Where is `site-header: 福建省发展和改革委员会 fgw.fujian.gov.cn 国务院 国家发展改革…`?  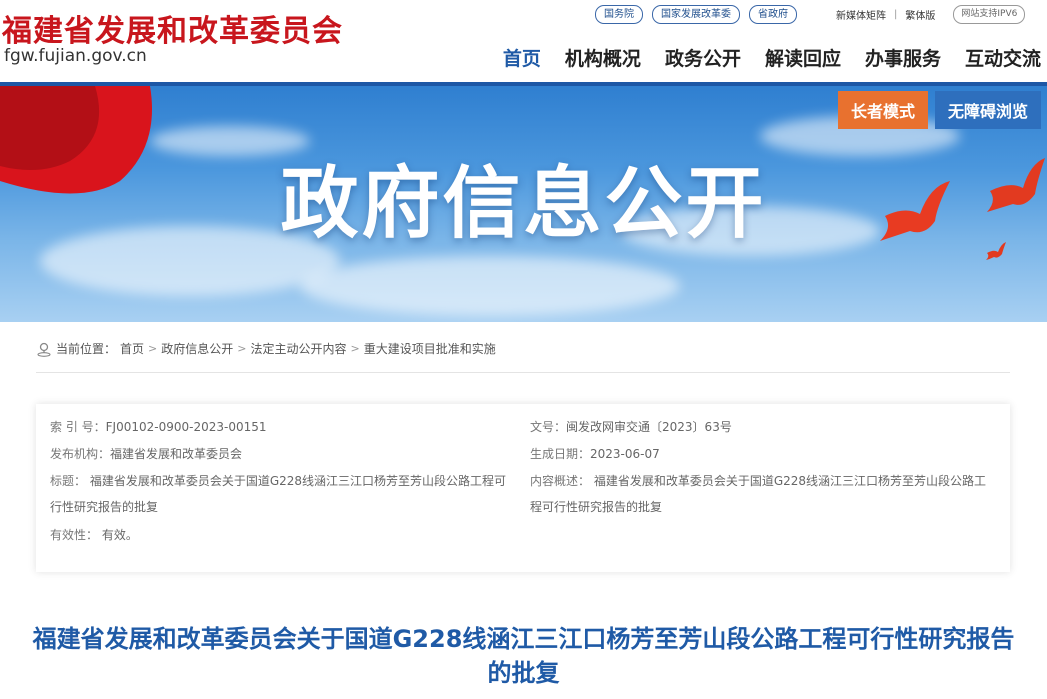
site-header: 福建省发展和改革委员会 fgw.fujian.gov.cn 国务院 国家发展改革… is located at coordinates (523, 42).